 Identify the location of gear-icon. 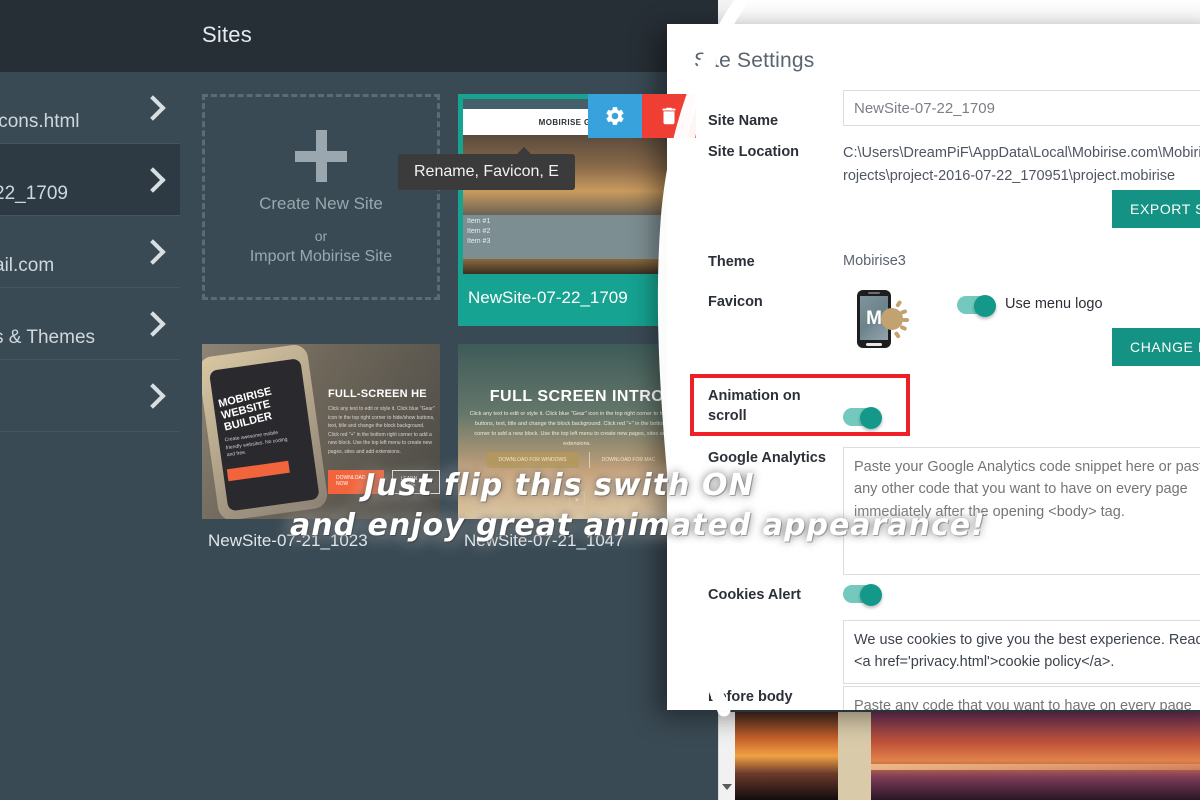
(615, 116).